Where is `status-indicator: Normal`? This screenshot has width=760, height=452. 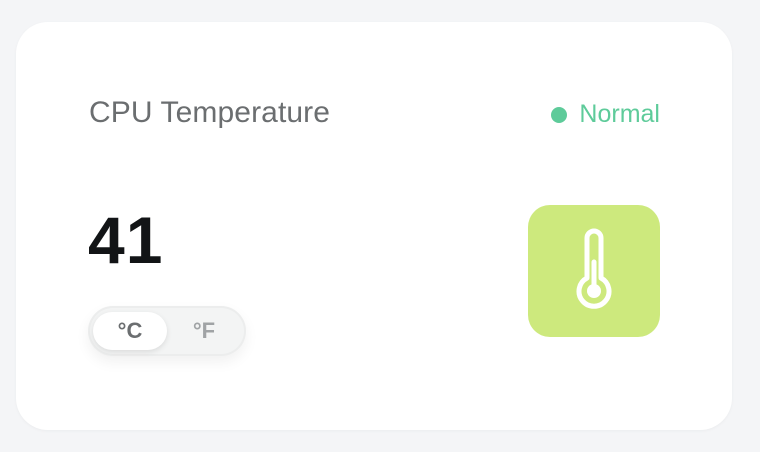 status-indicator: Normal is located at coordinates (605, 114).